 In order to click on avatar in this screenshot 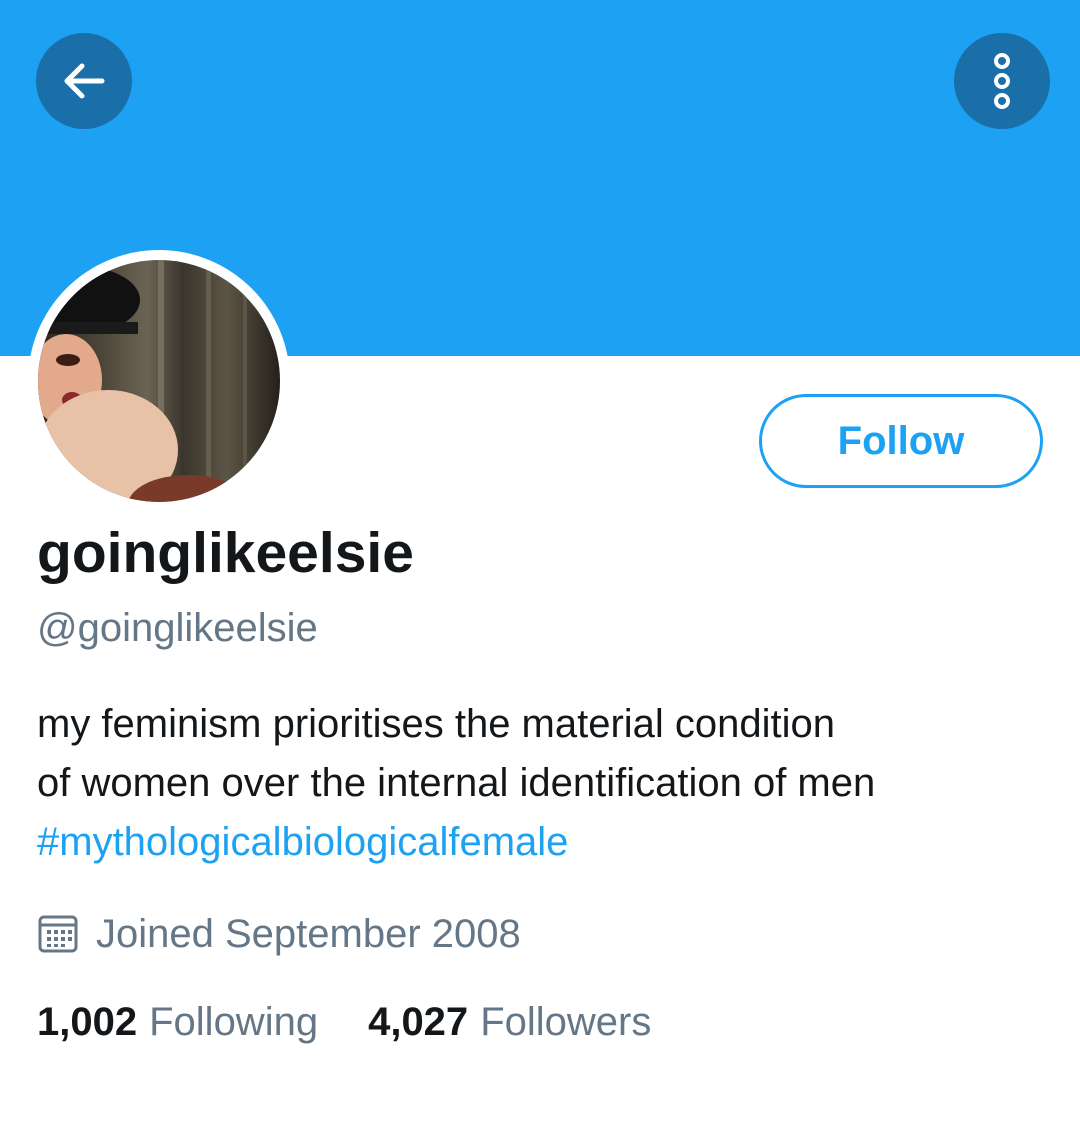, I will do `click(159, 381)`.